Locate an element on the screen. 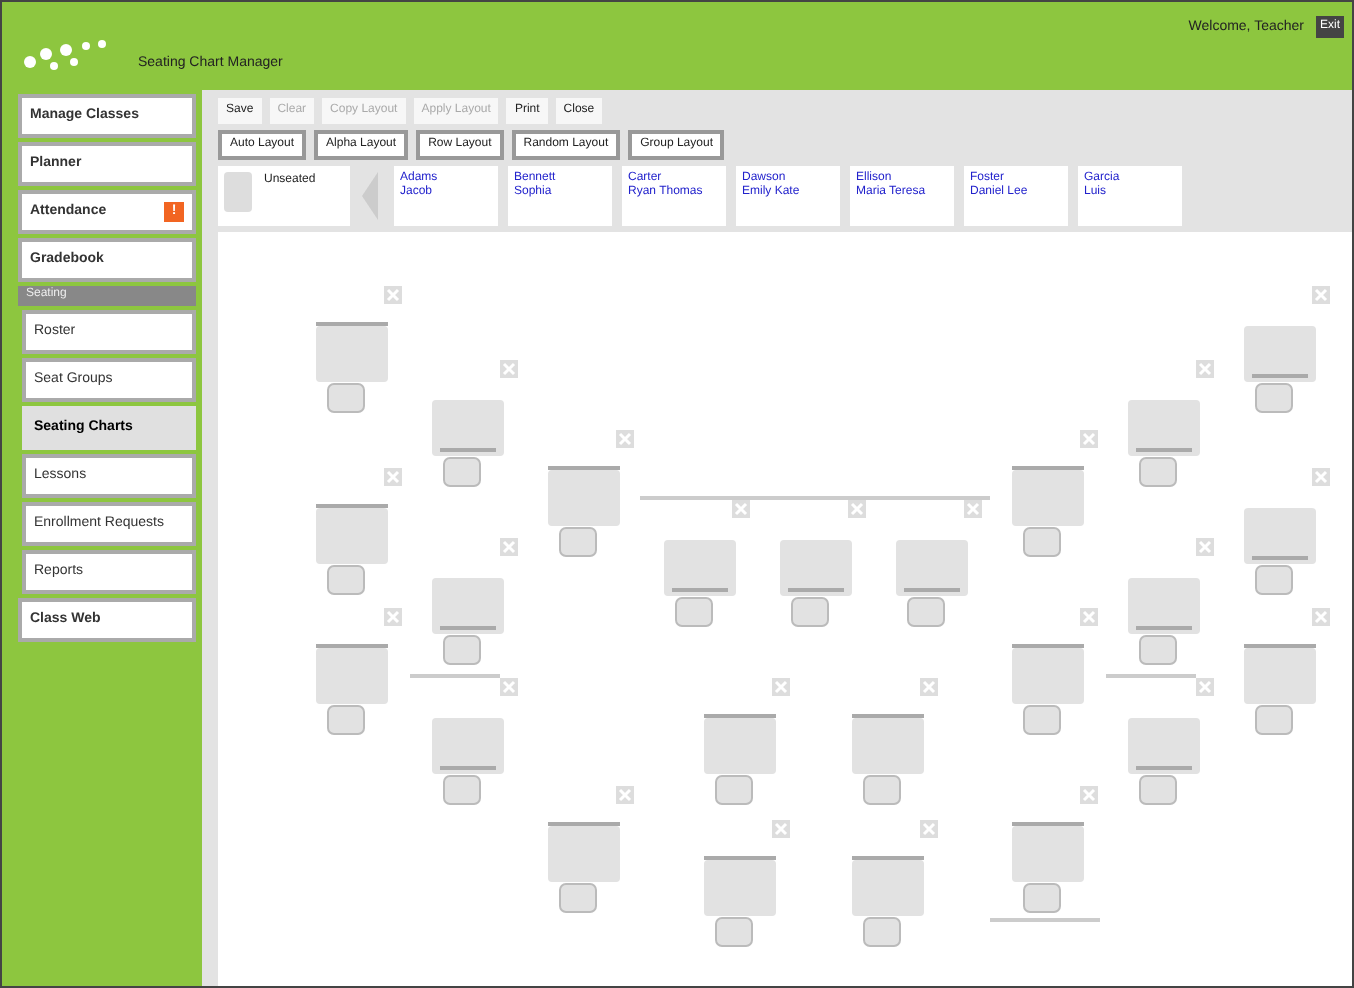 The image size is (1354, 988). document-icon is located at coordinates (238, 192).